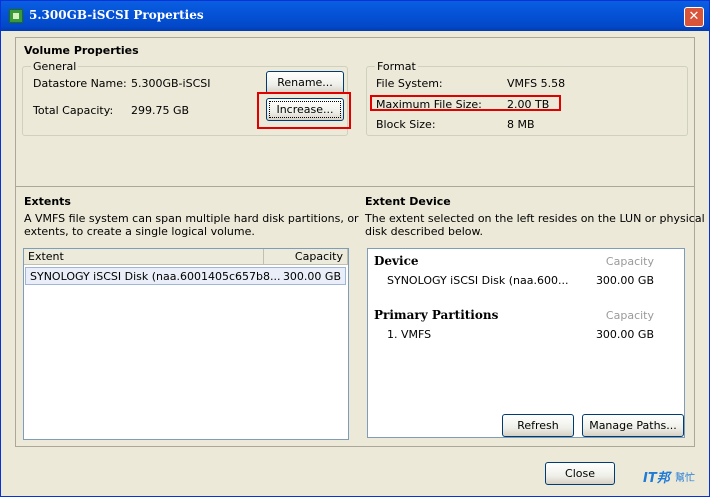 The width and height of the screenshot is (710, 497). Describe the element at coordinates (311, 276) in the screenshot. I see `capacity-cell: 300.00 GB` at that location.